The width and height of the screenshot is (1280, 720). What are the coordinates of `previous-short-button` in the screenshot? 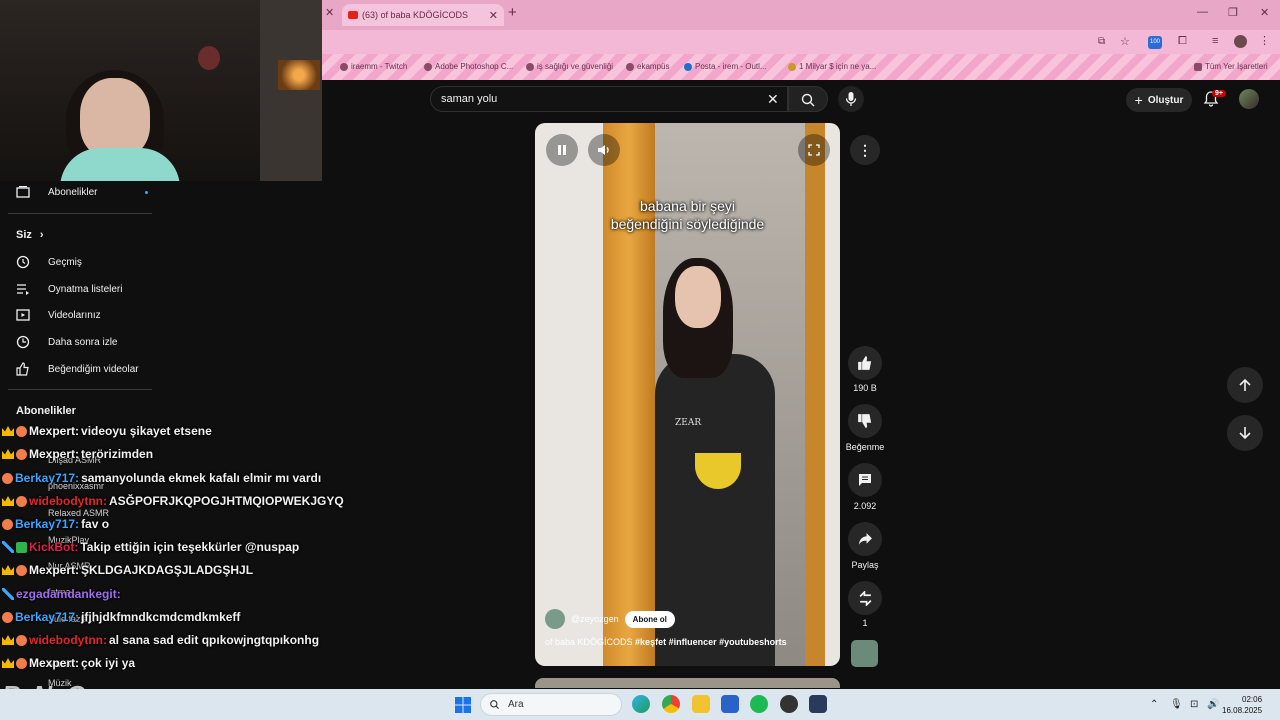 It's located at (1245, 385).